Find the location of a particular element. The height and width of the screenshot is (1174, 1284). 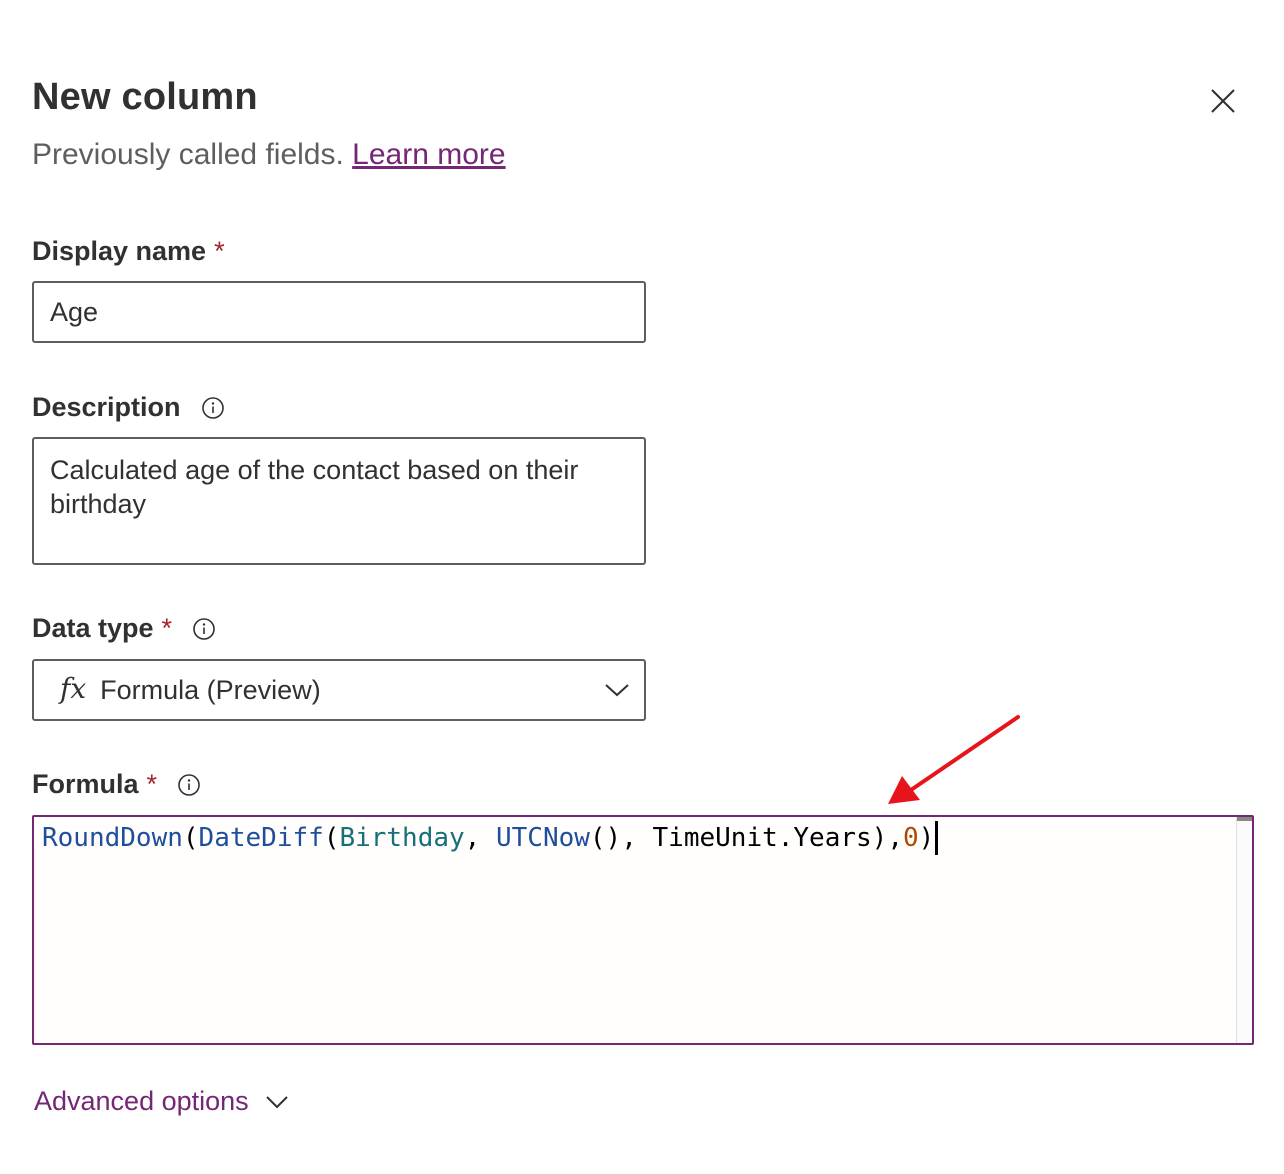

token-number: 0 is located at coordinates (910, 838).